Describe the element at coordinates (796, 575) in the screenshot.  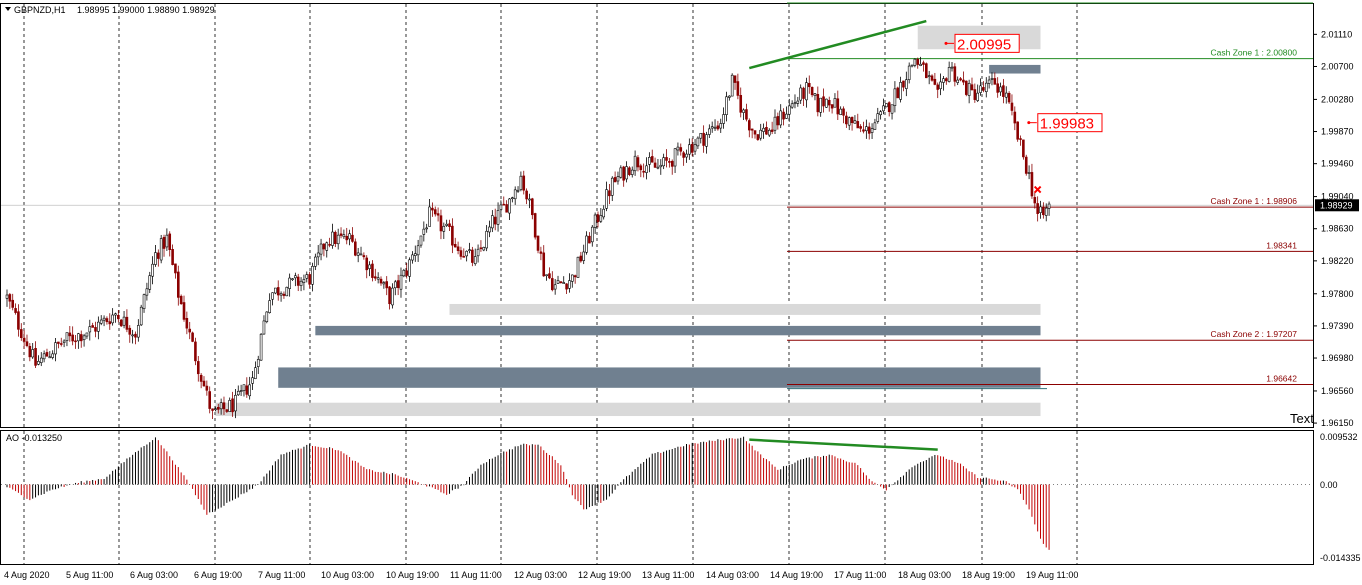
I see `time-tick-label: 14 Aug 19:00` at that location.